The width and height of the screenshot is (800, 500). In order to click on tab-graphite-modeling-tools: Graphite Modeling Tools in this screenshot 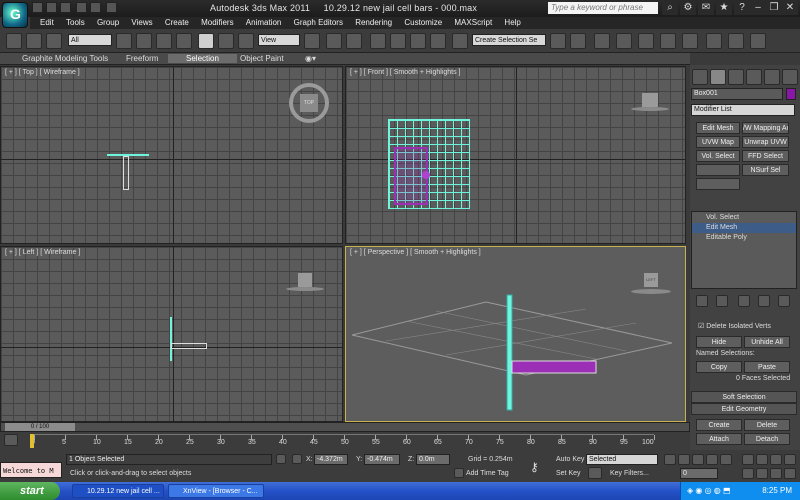, I will do `click(65, 58)`.